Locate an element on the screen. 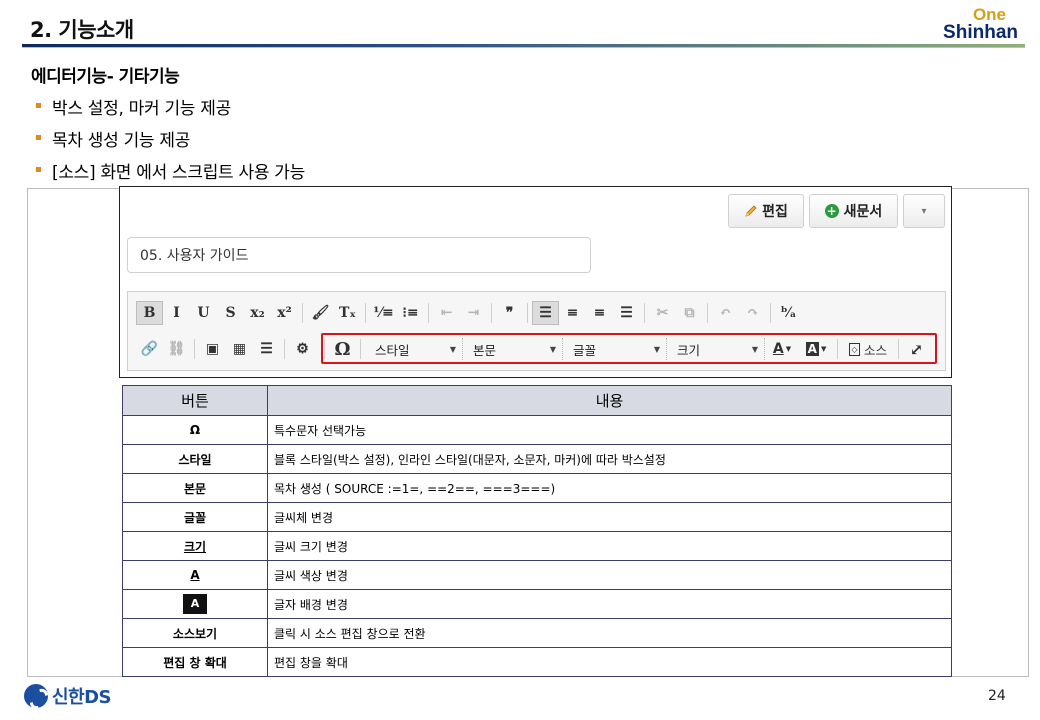 The image size is (1040, 720). indent-button: ⇥ is located at coordinates (473, 313).